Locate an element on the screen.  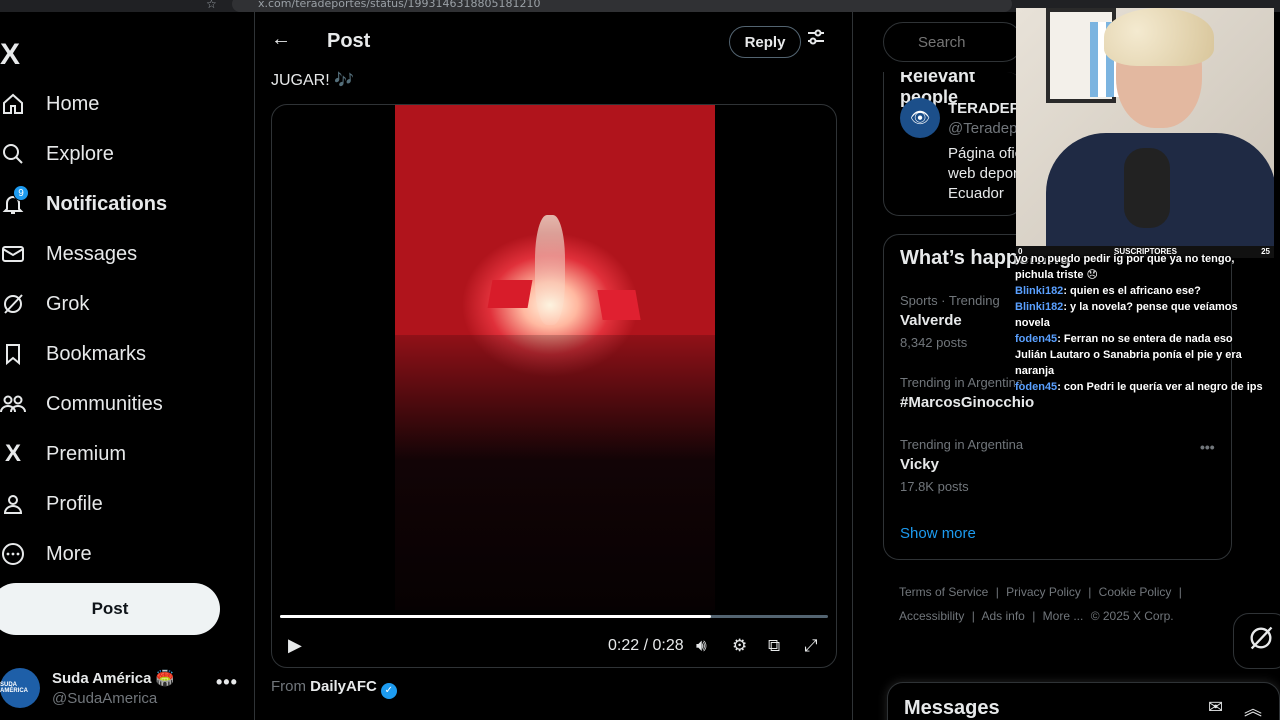
streamer-hair is located at coordinates (1159, 37).